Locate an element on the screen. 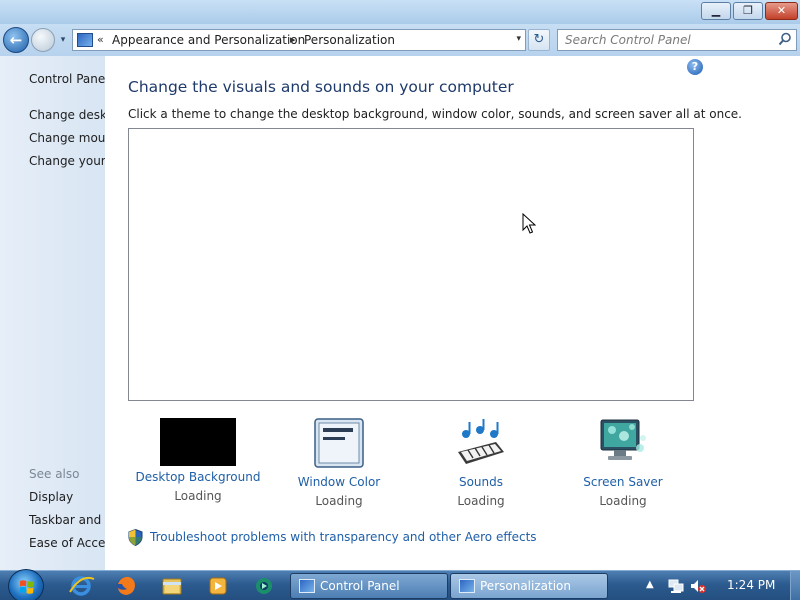 Image resolution: width=800 pixels, height=600 pixels. back-button: ← is located at coordinates (16, 40).